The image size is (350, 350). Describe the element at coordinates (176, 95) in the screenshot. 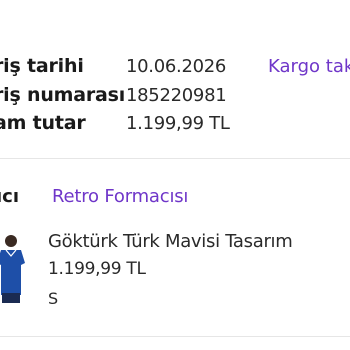

I see `order-number-value: 185220981` at that location.